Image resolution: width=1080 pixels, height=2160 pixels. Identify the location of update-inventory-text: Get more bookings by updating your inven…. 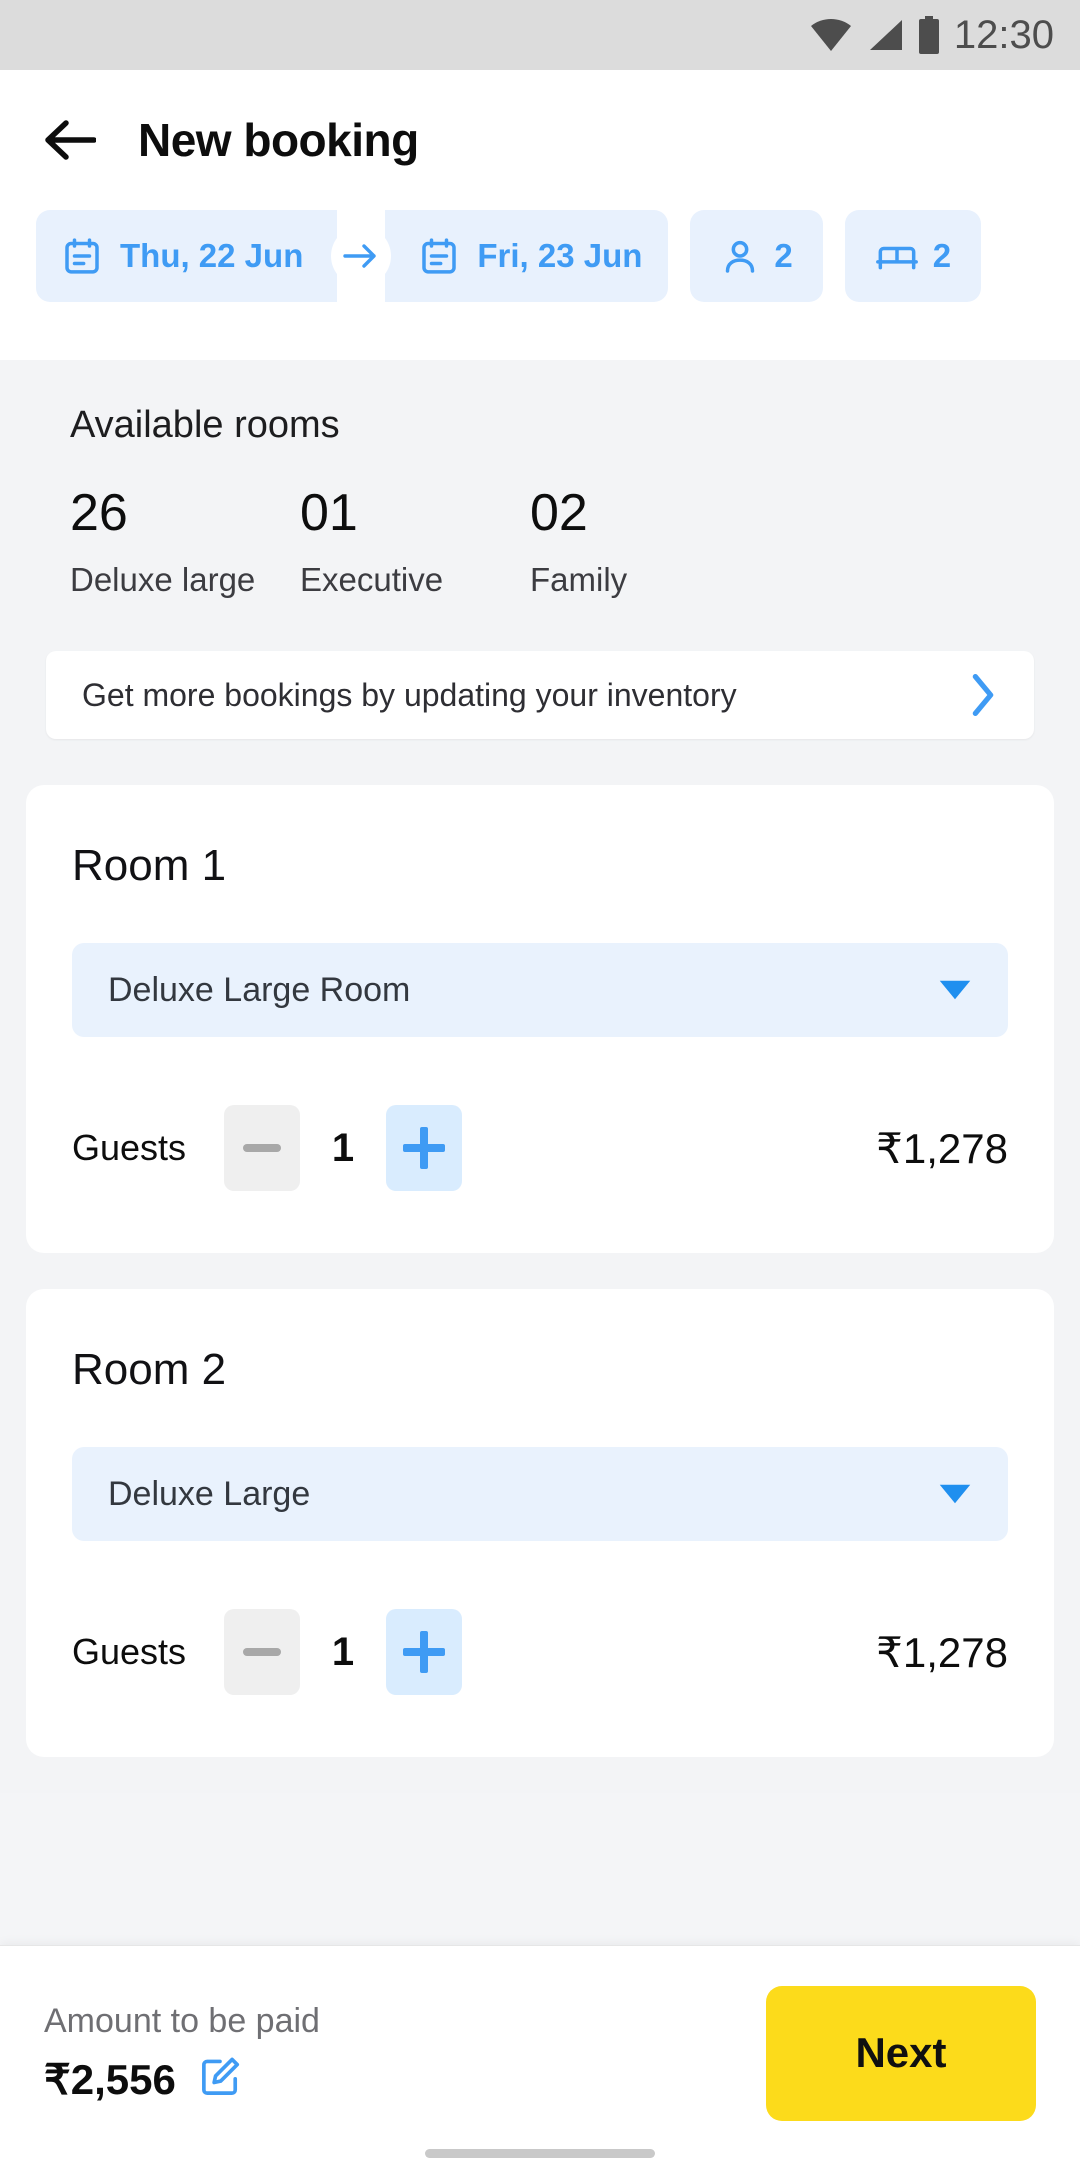
(409, 694).